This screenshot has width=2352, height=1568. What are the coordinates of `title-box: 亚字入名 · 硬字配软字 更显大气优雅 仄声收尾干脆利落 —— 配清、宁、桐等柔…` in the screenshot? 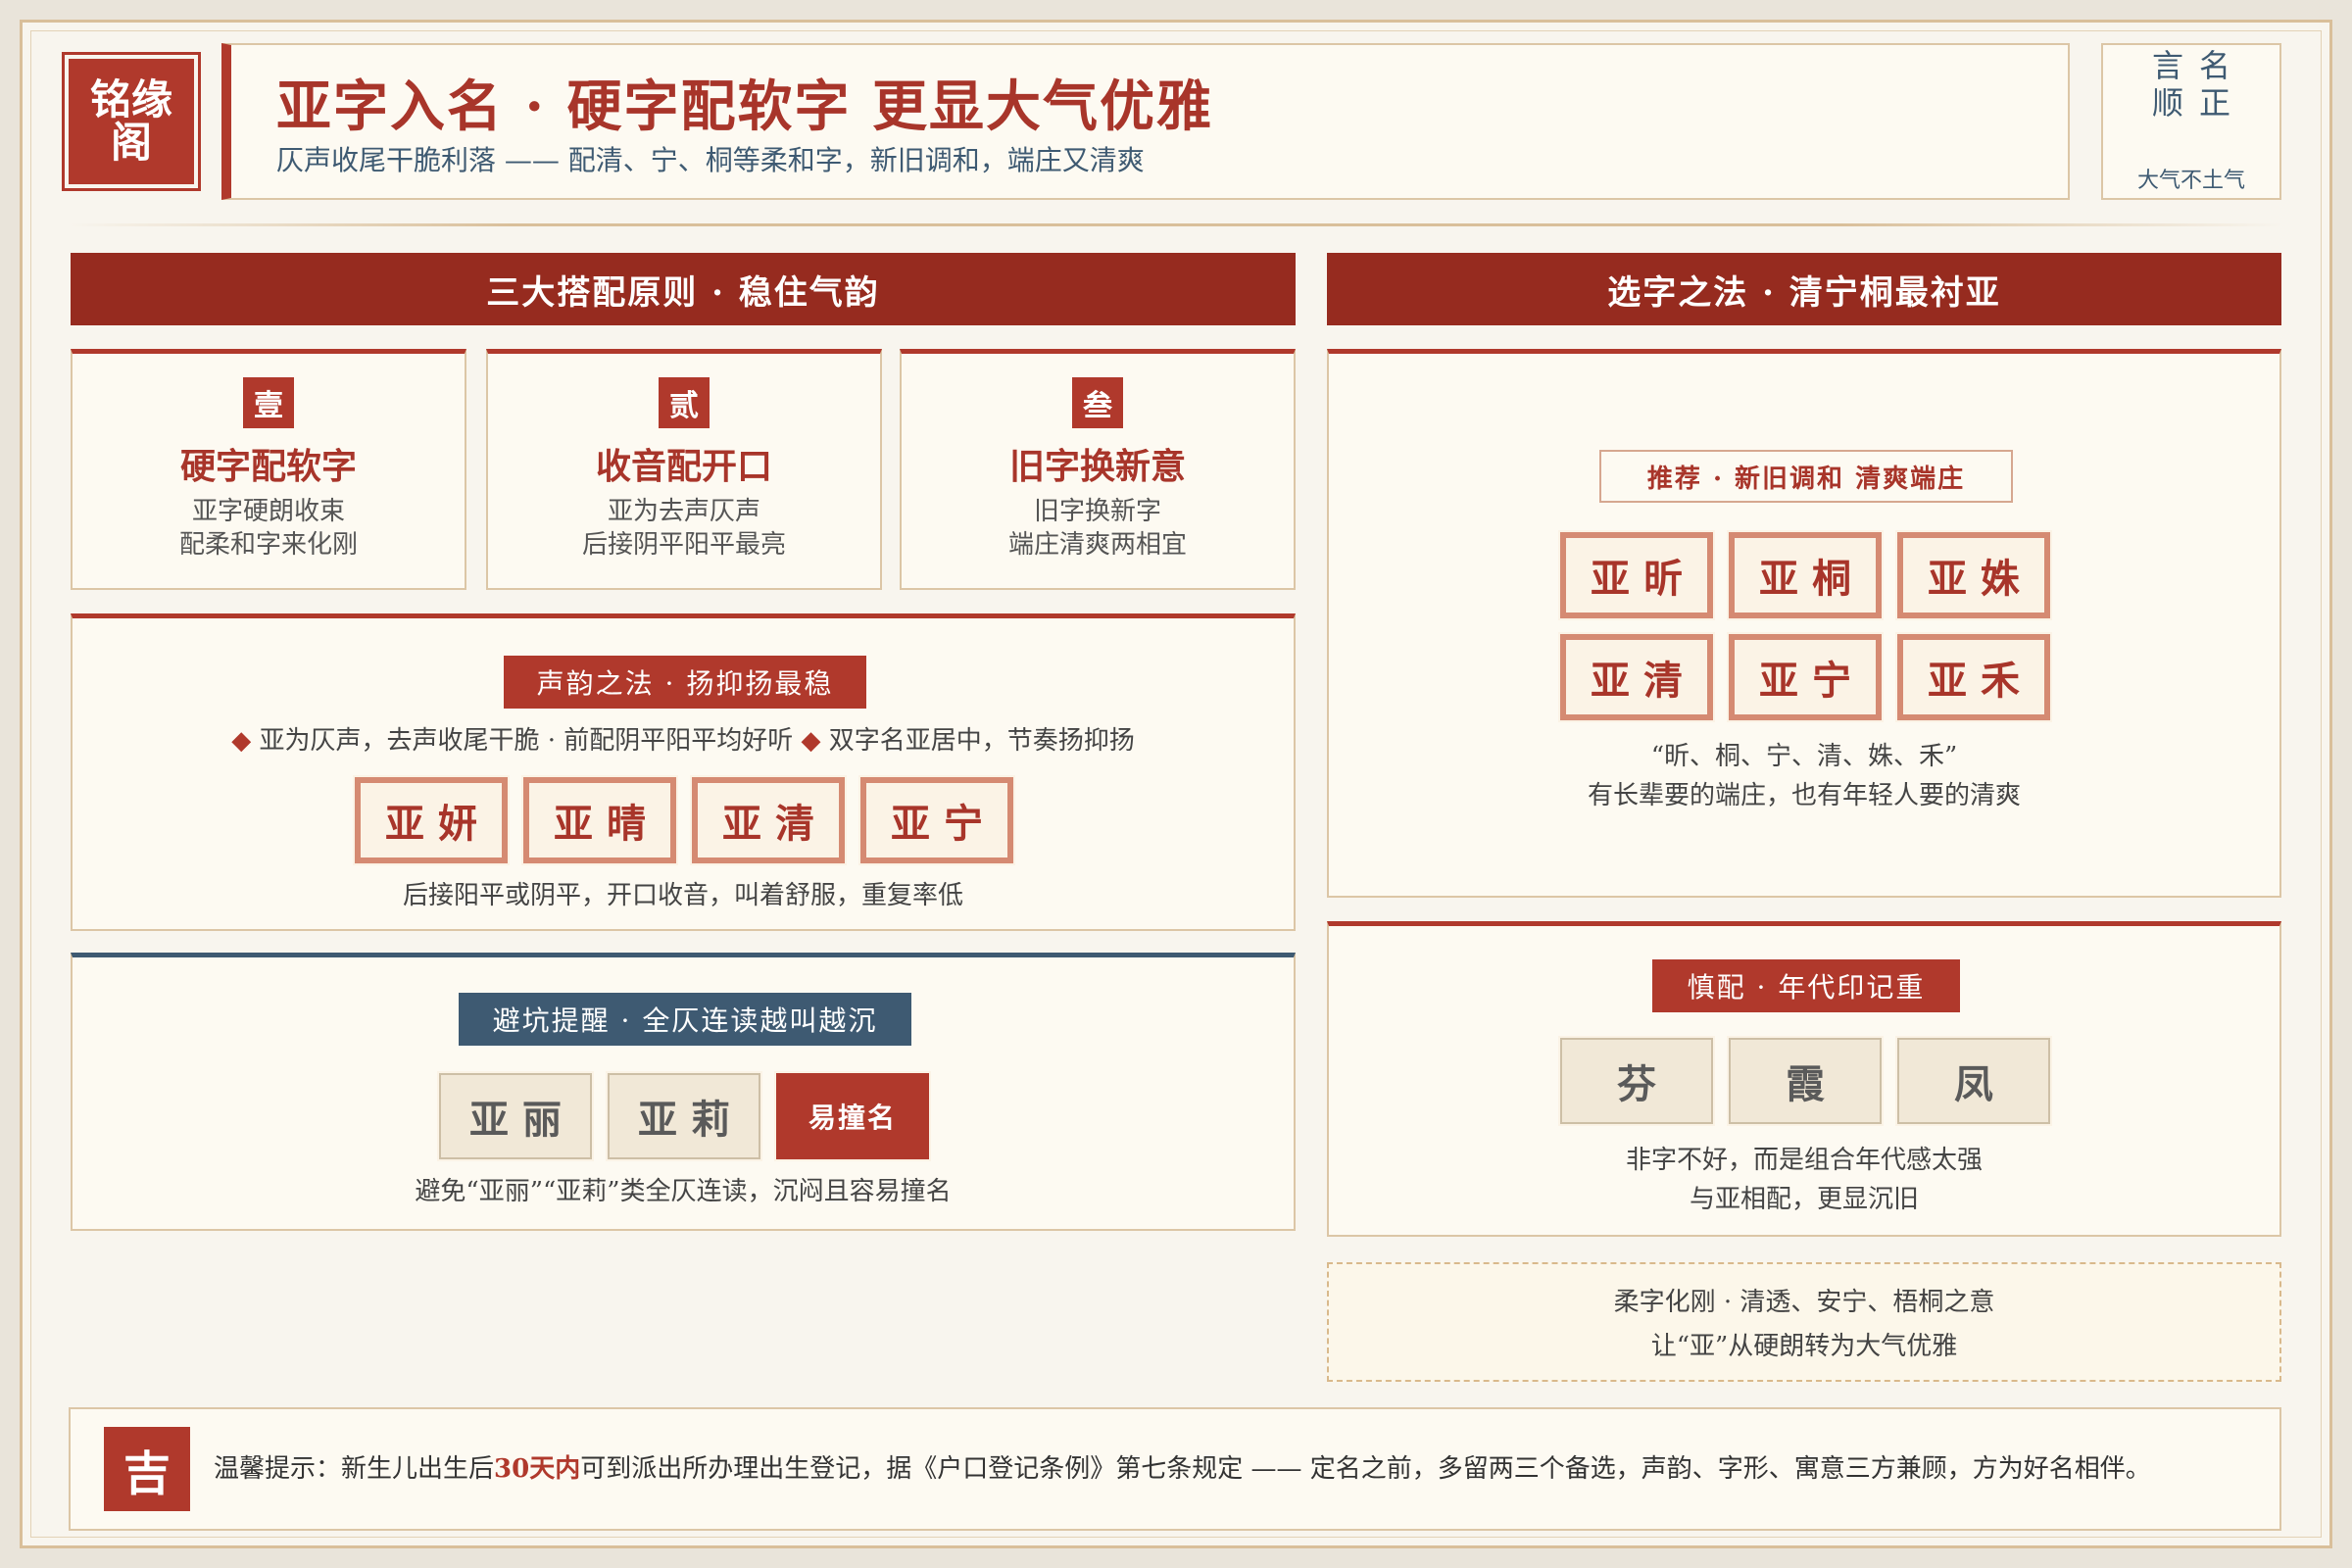 It's located at (1145, 121).